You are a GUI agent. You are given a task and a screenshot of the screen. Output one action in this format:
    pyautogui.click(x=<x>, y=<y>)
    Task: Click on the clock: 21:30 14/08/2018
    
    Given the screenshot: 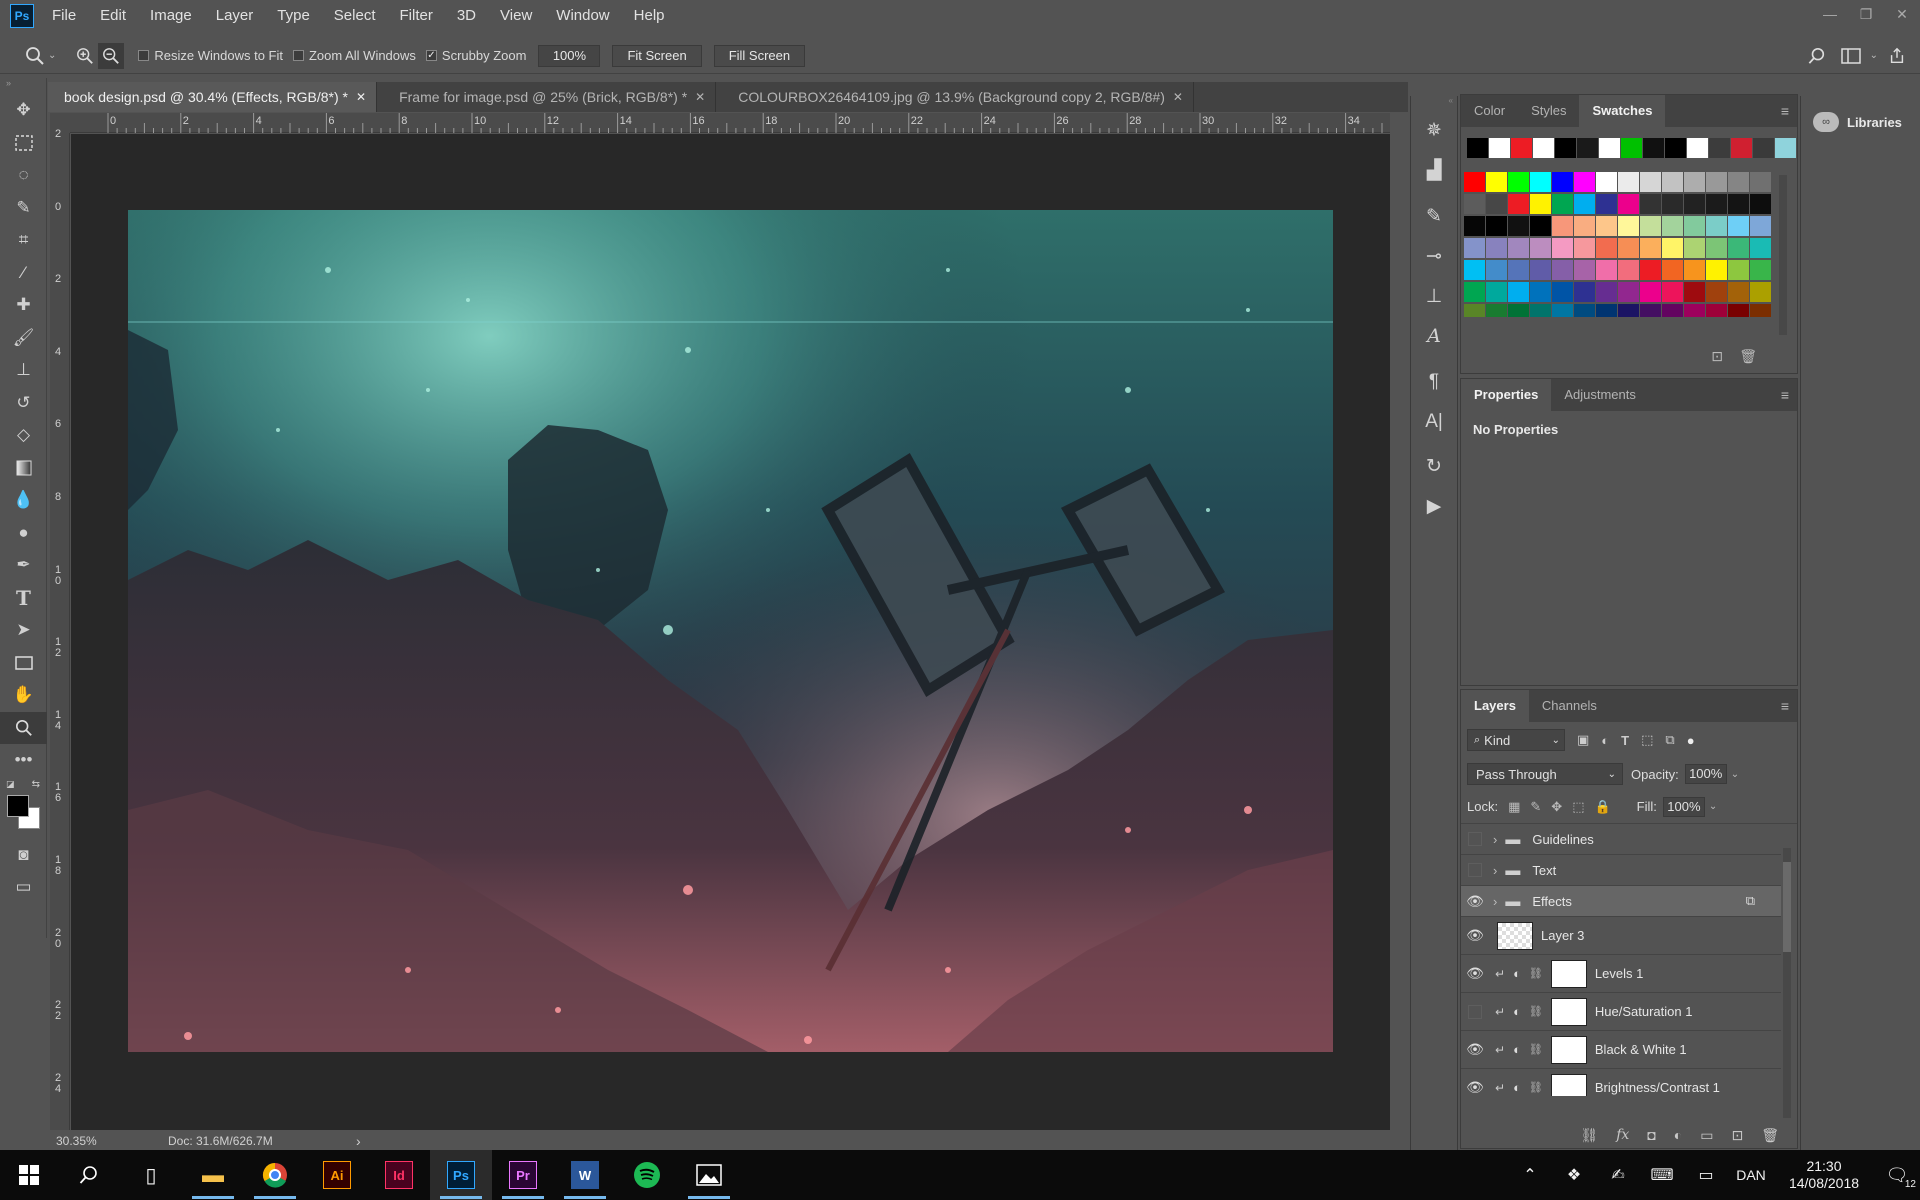 What is the action you would take?
    pyautogui.click(x=1824, y=1175)
    